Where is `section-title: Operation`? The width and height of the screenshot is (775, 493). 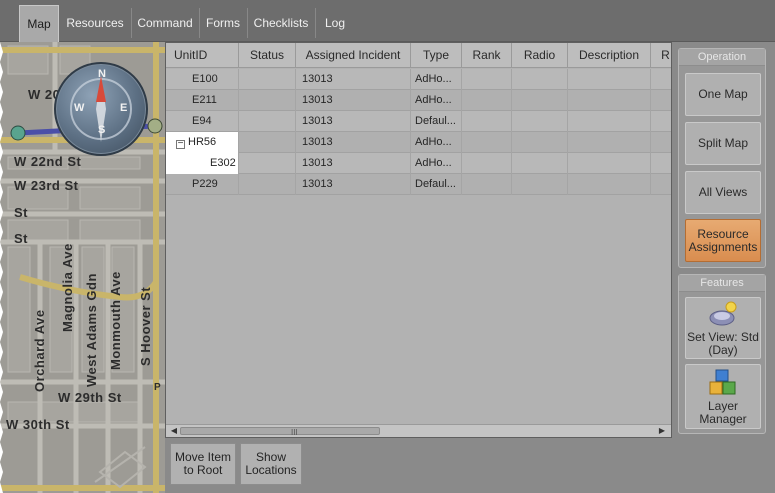 section-title: Operation is located at coordinates (722, 57).